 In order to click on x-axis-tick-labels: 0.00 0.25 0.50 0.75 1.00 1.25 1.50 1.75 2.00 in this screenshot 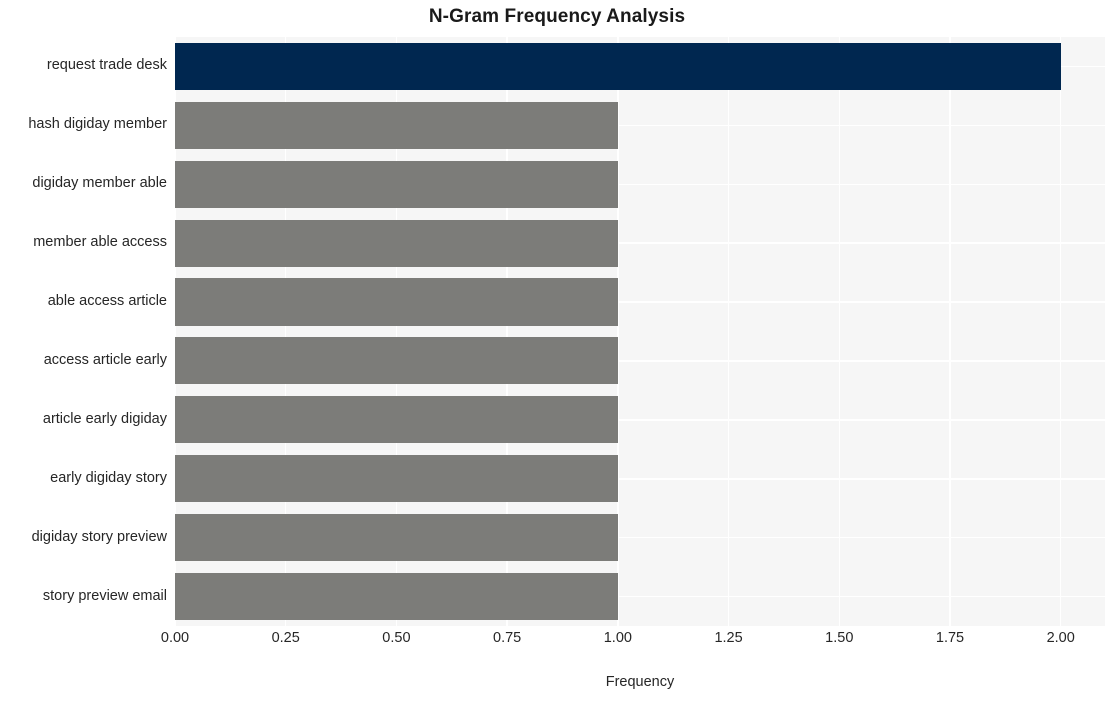, I will do `click(557, 642)`.